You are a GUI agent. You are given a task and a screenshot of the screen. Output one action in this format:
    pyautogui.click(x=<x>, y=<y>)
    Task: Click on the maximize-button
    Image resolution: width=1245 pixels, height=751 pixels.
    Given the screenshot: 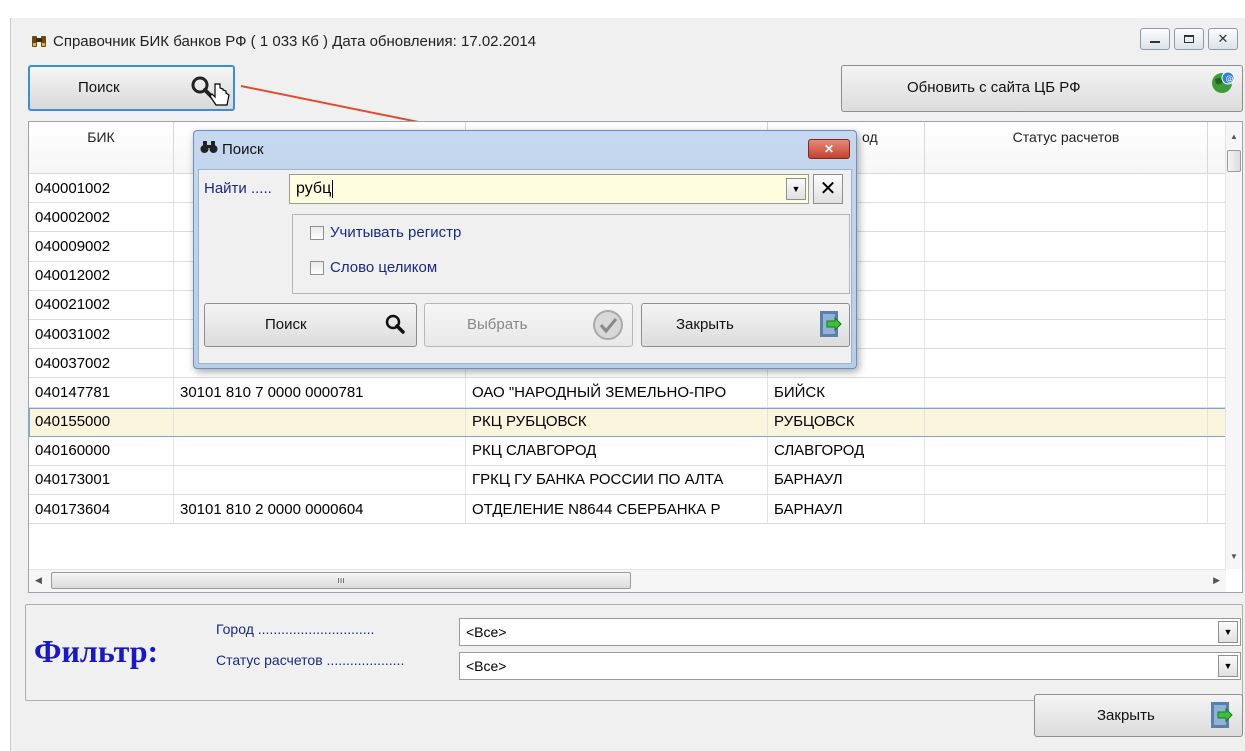 What is the action you would take?
    pyautogui.click(x=1189, y=39)
    